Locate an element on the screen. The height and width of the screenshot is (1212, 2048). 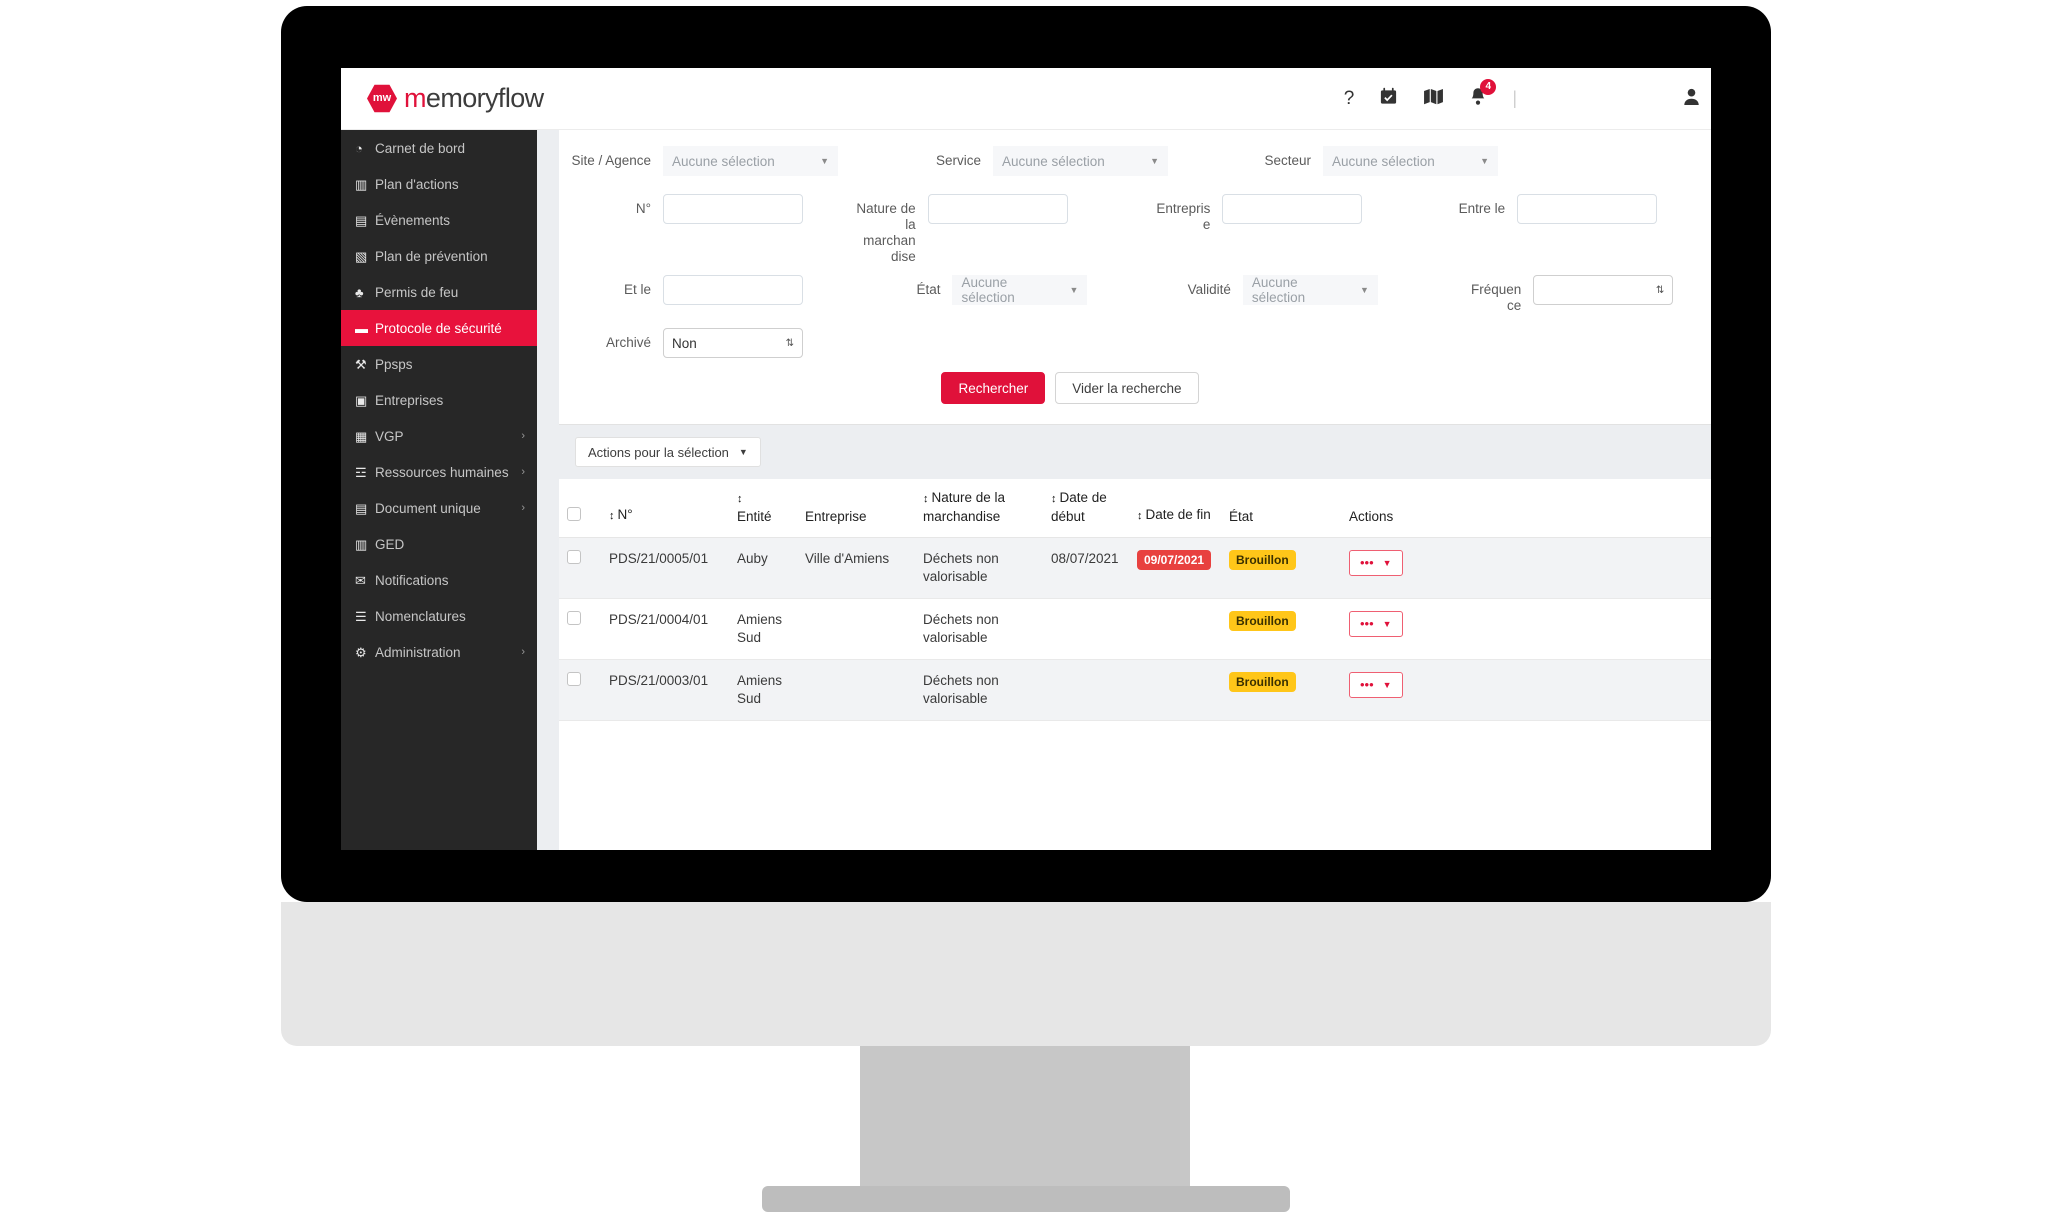
service-control: Aucune sélection ▼ is located at coordinates (1080, 161).